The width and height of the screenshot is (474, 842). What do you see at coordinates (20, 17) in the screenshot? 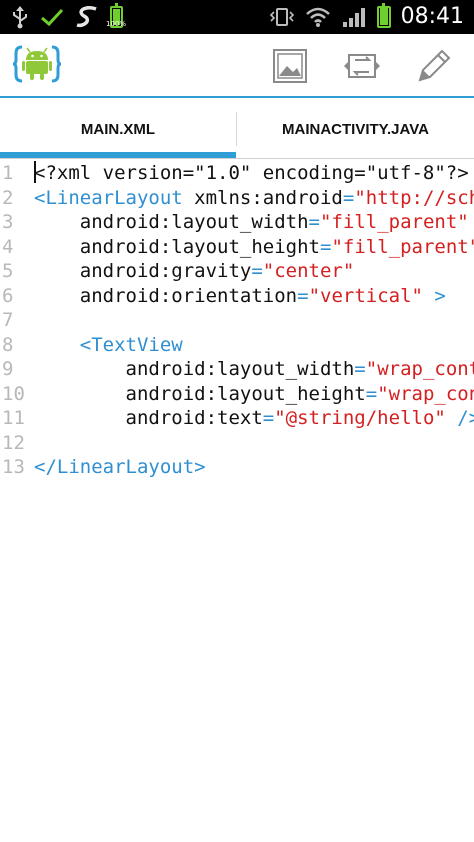
I see `usb-icon` at bounding box center [20, 17].